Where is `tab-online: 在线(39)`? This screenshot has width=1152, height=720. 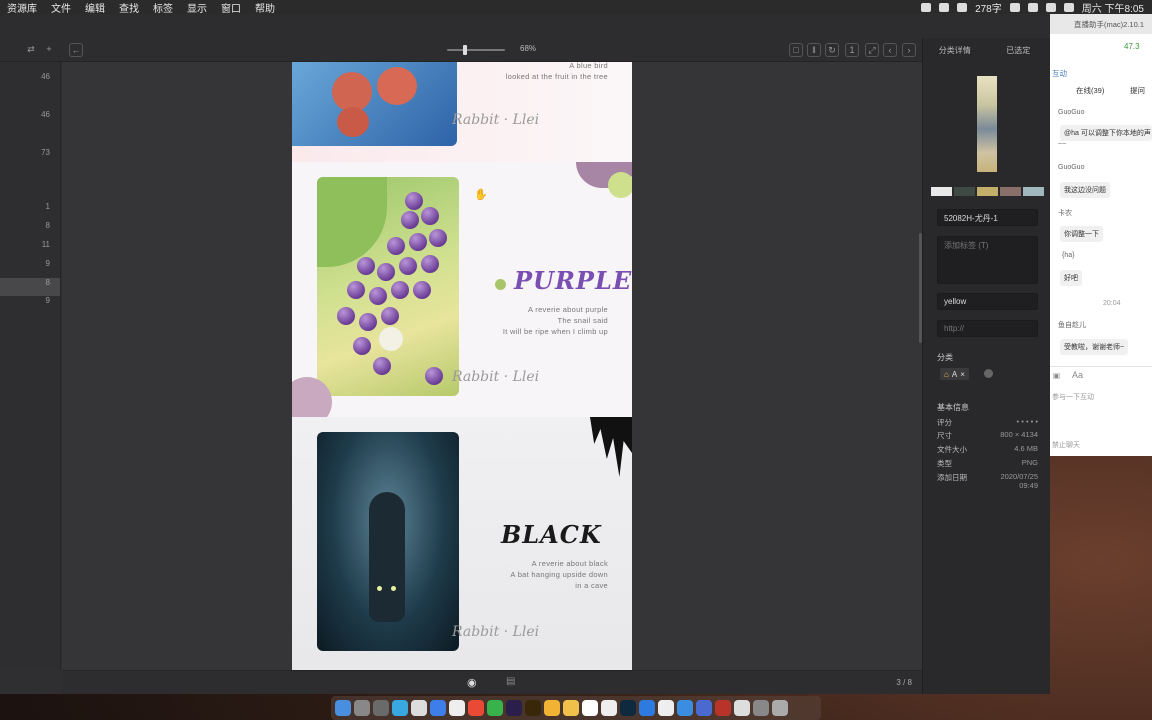
tab-online: 在线(39) is located at coordinates (1090, 90).